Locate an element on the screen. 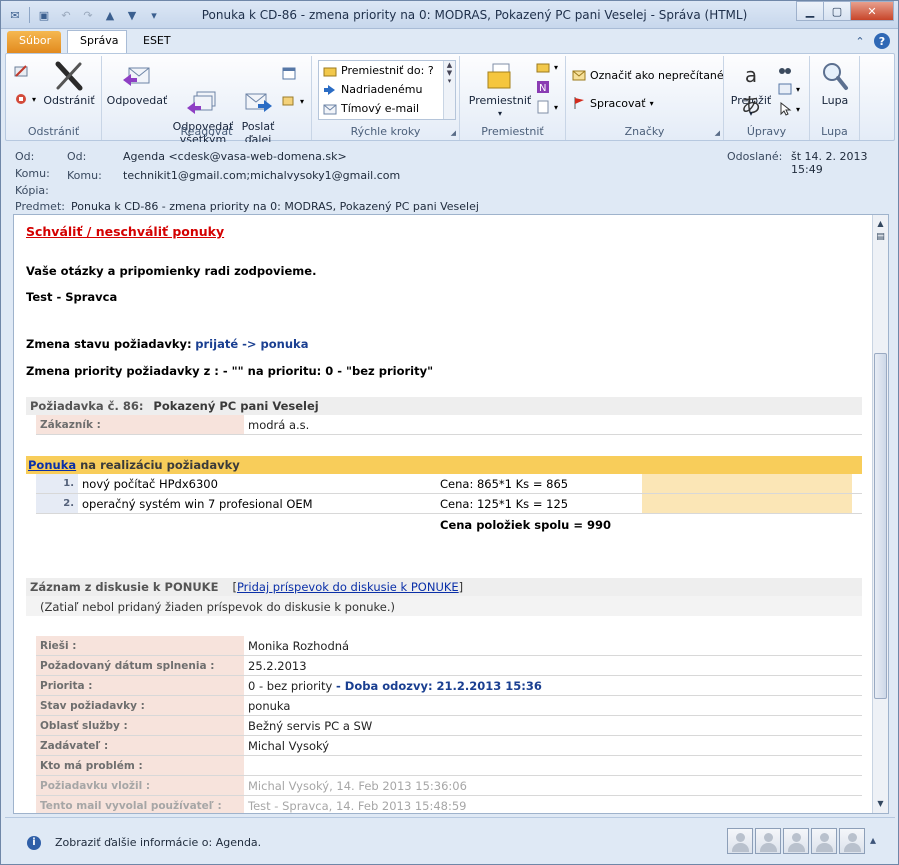  minimize-button: ▁ is located at coordinates (810, 11).